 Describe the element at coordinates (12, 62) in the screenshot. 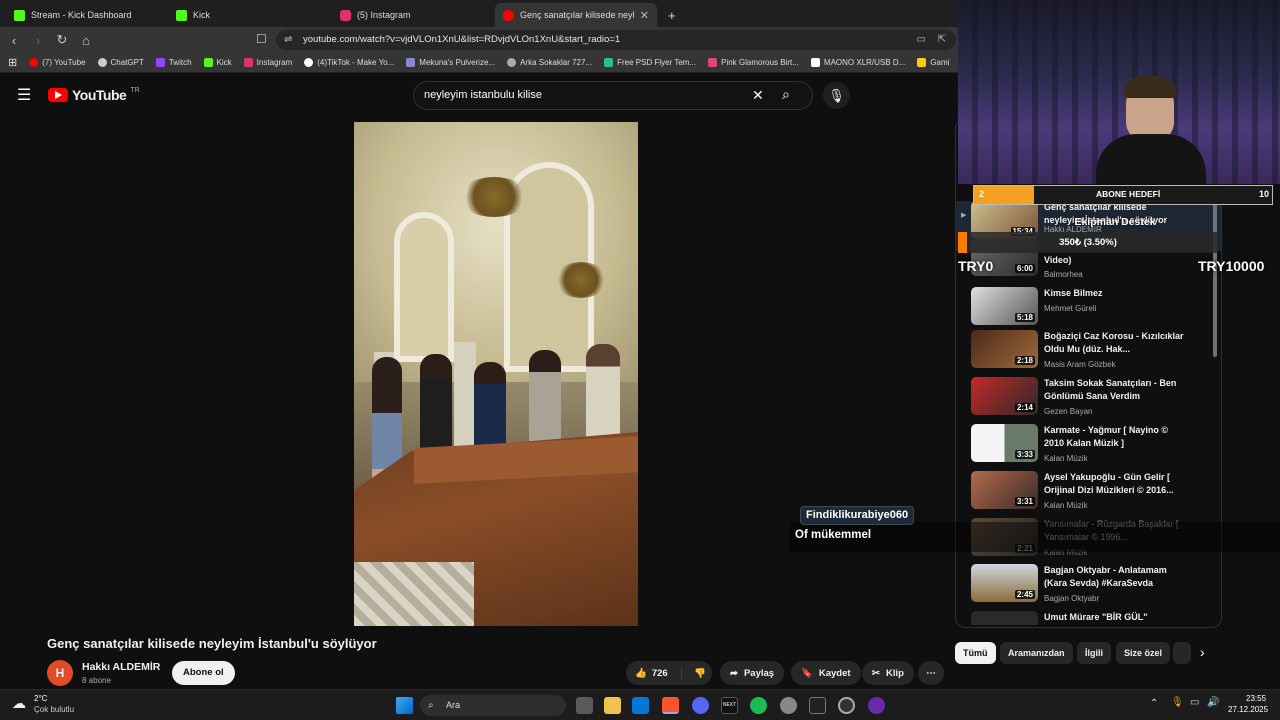

I see `apps-icon: ⊞` at that location.